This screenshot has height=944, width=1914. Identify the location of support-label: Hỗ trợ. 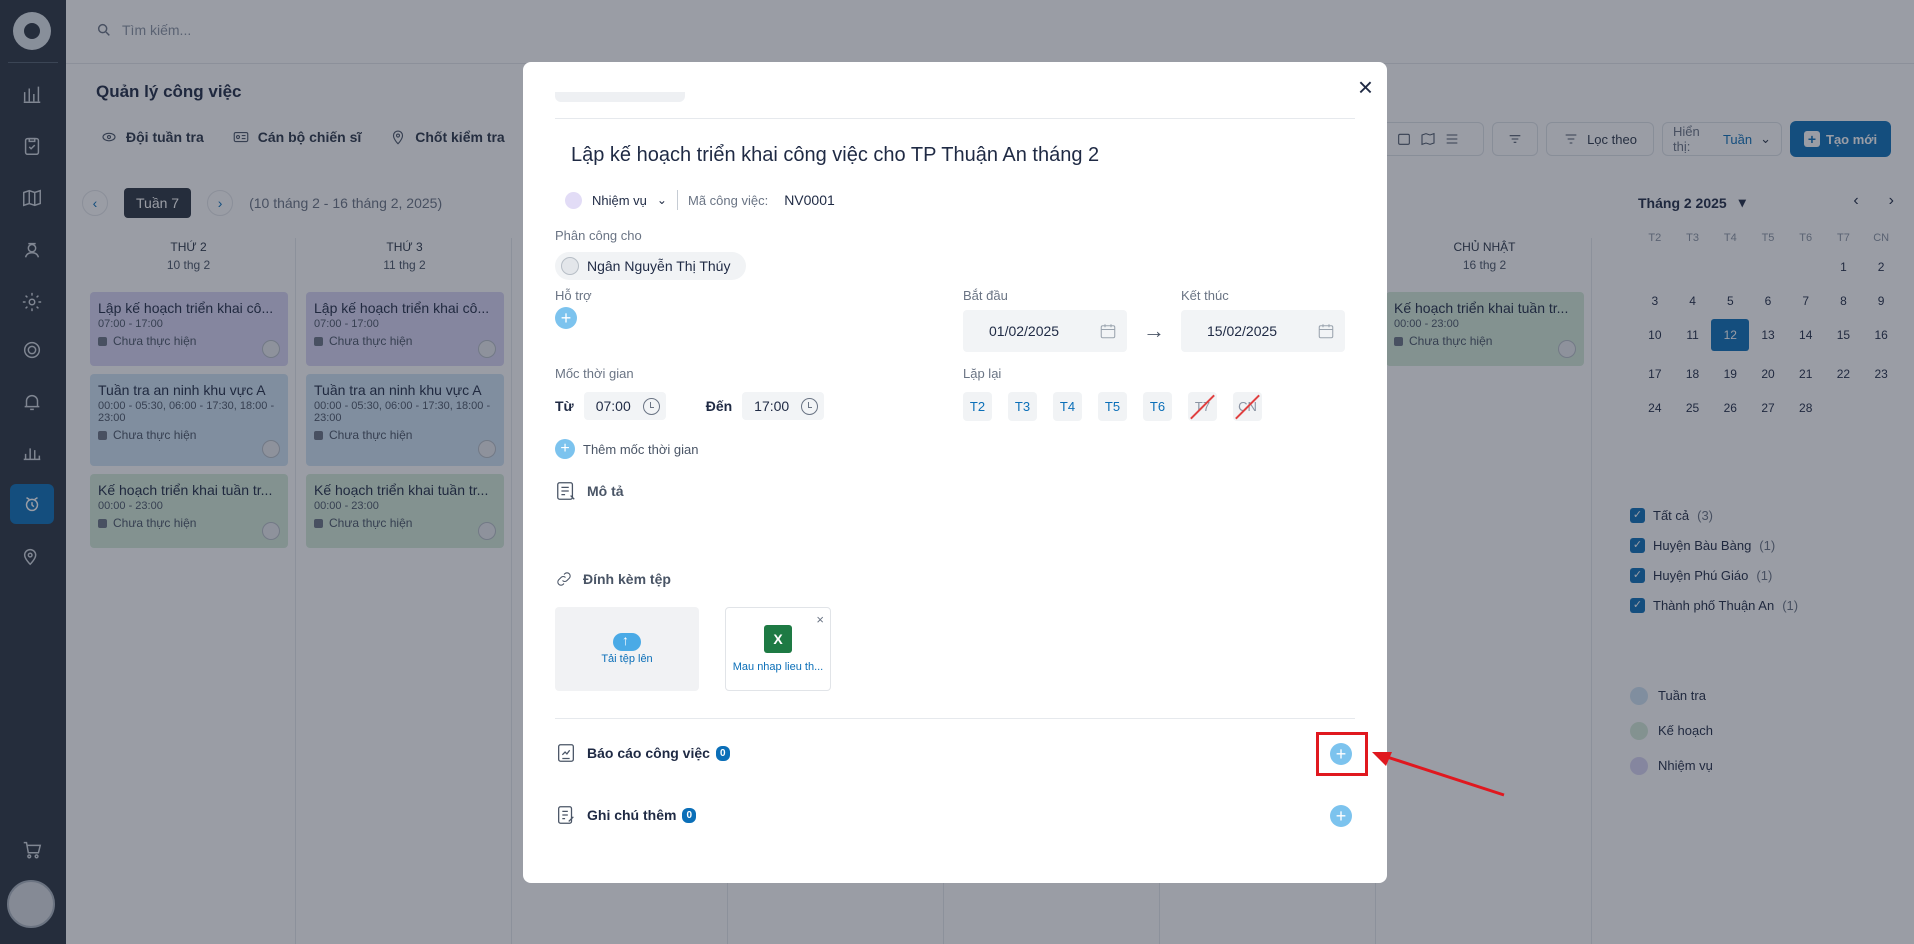
(573, 295).